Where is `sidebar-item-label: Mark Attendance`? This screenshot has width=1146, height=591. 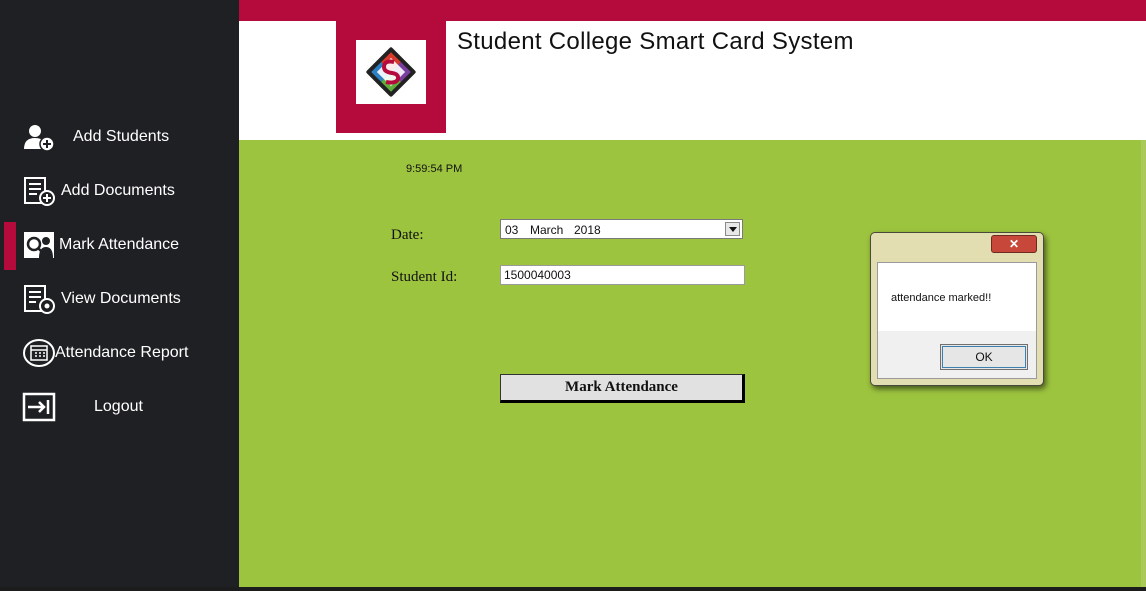 sidebar-item-label: Mark Attendance is located at coordinates (119, 244).